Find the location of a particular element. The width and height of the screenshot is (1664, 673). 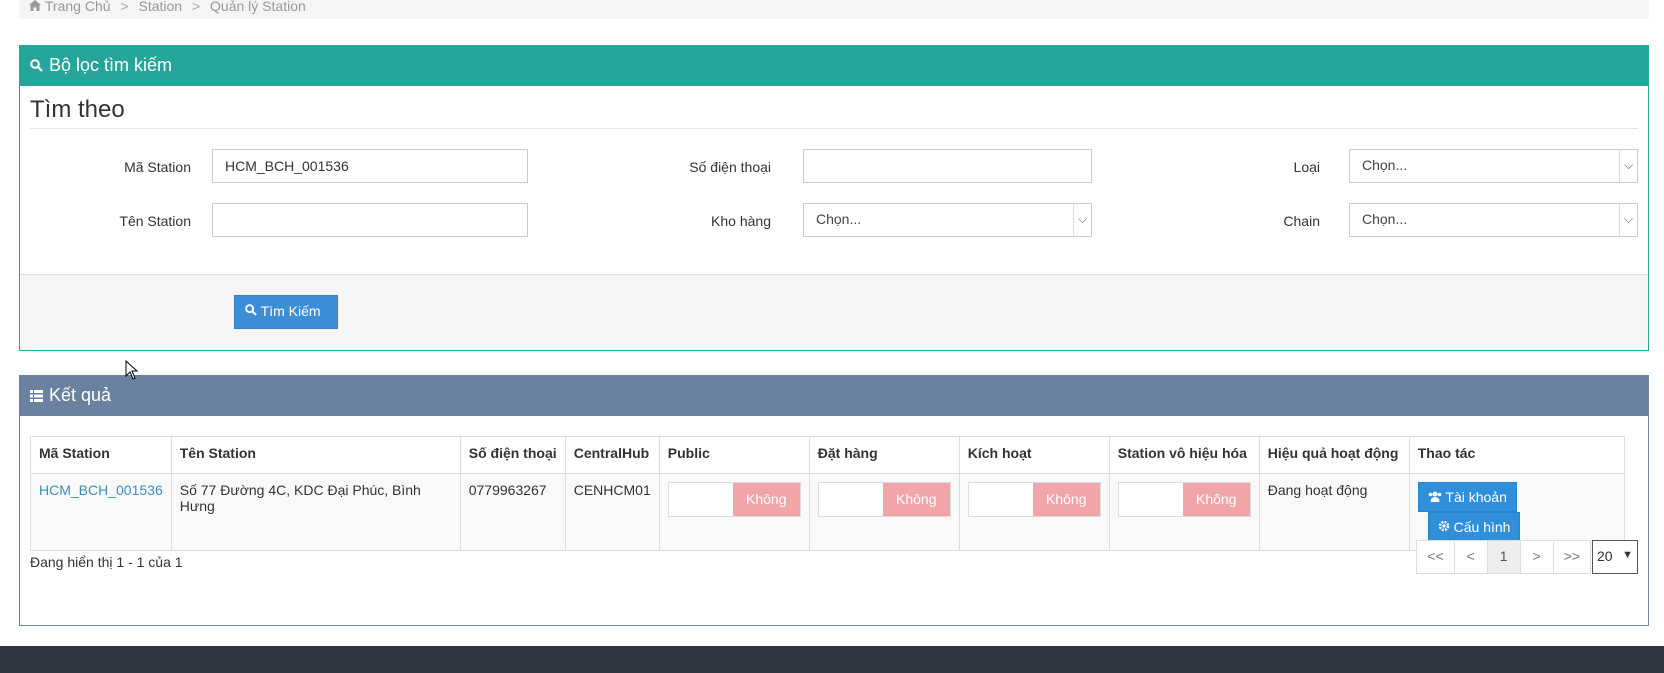

public-cell: Không is located at coordinates (734, 512).